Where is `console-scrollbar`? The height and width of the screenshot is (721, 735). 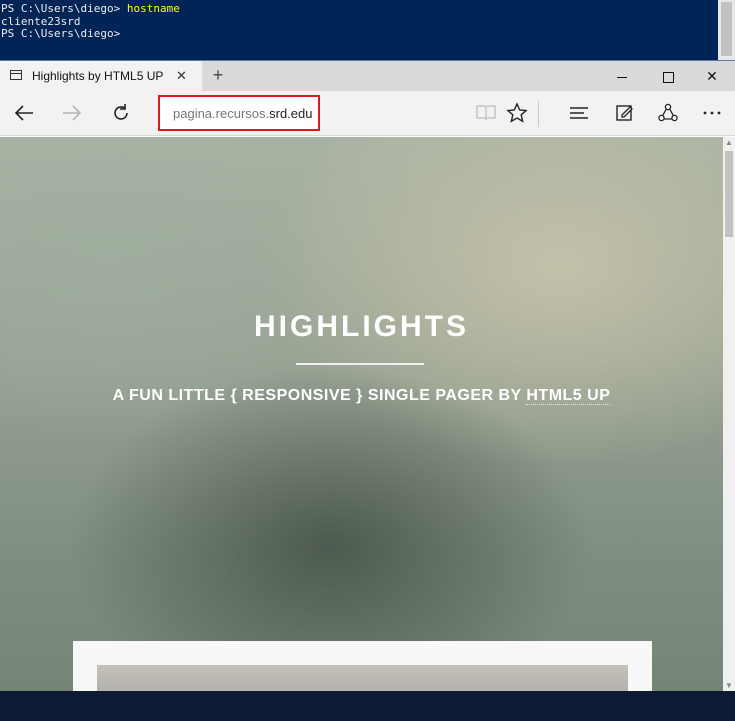 console-scrollbar is located at coordinates (726, 30).